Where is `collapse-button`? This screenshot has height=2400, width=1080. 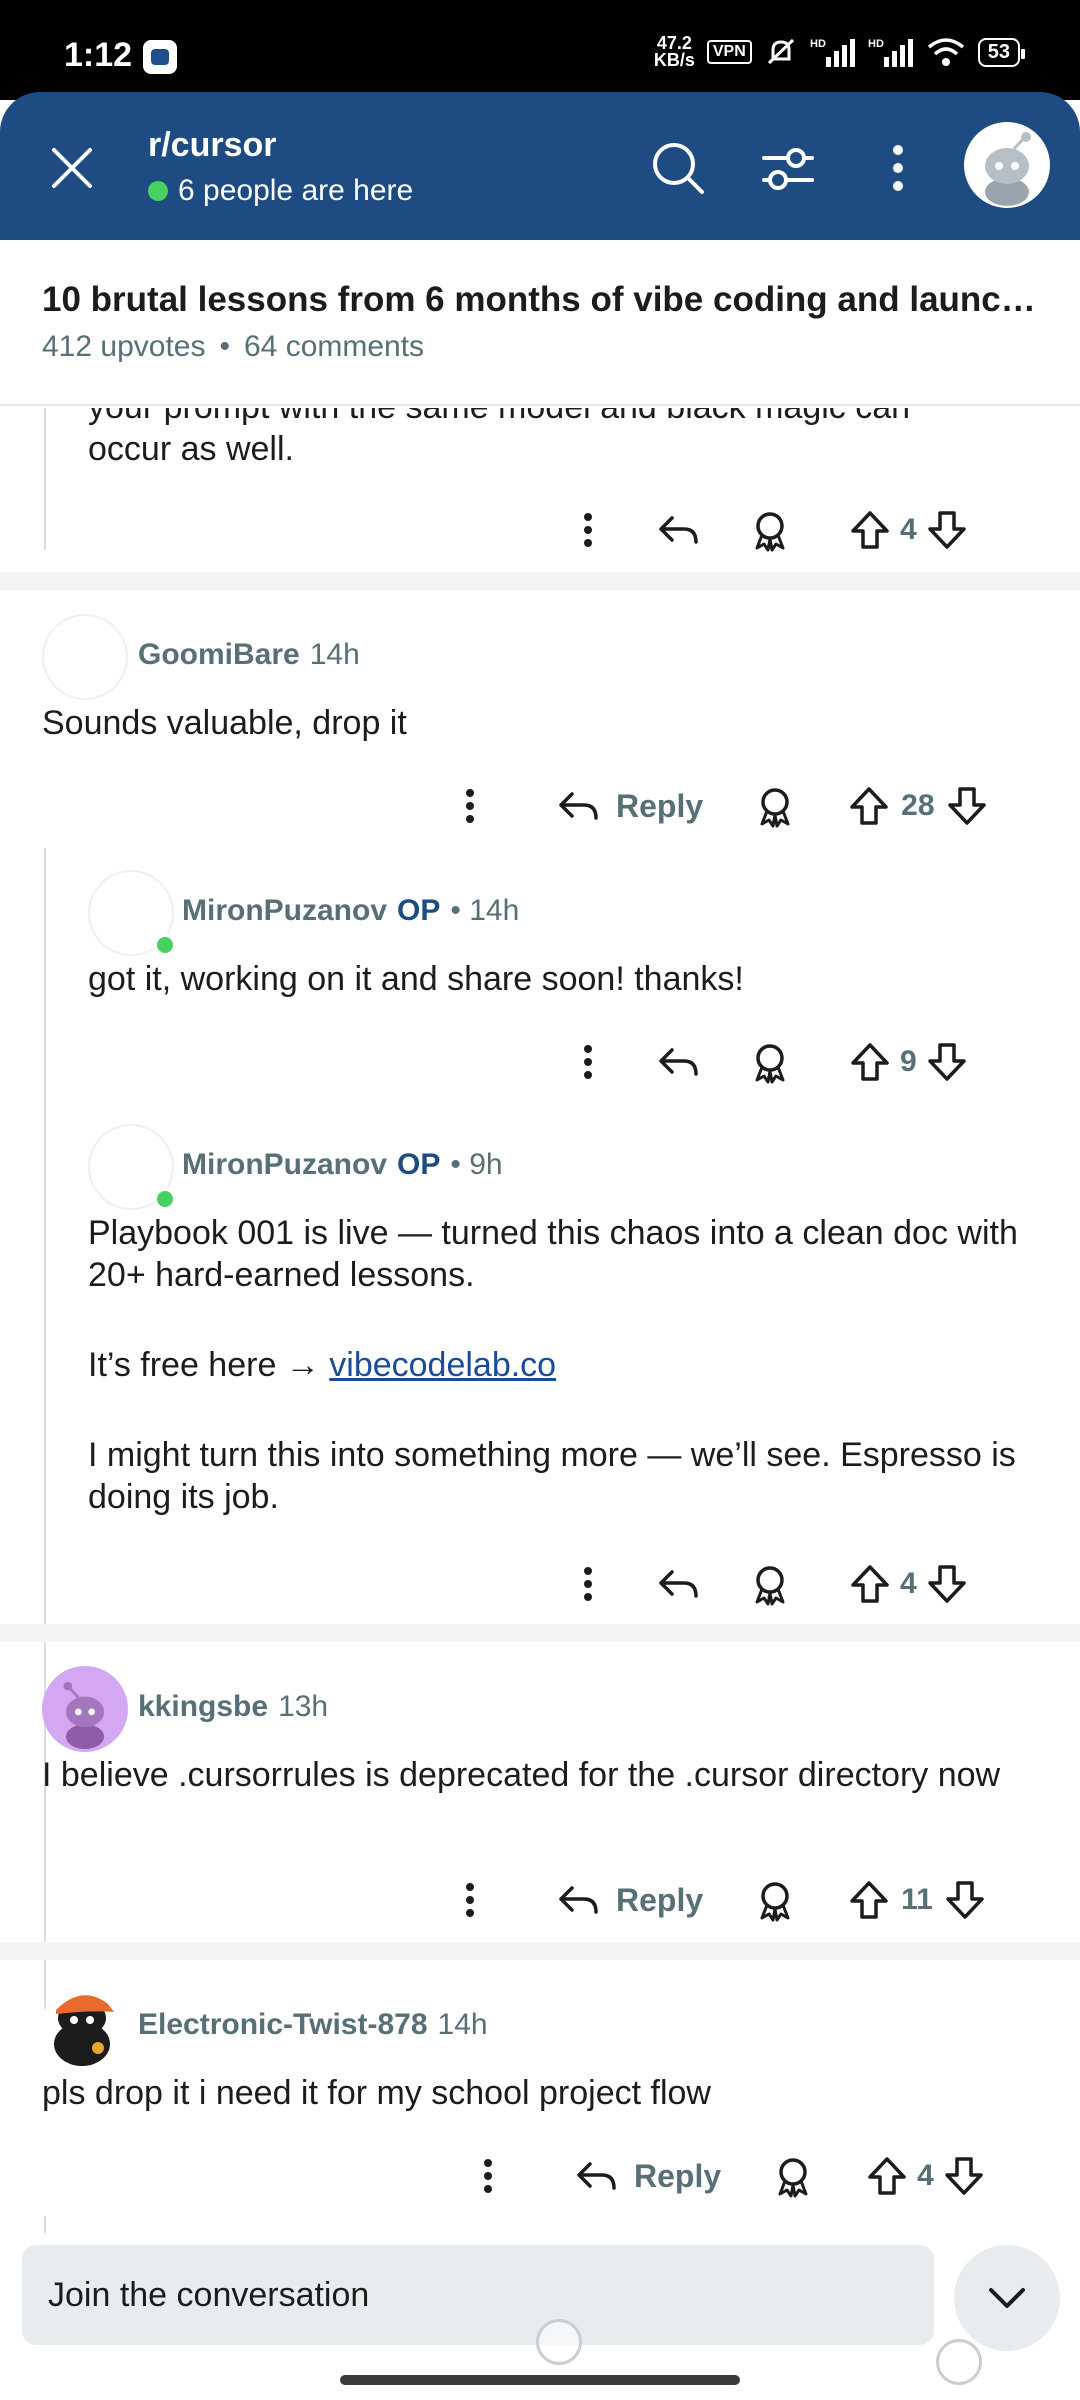 collapse-button is located at coordinates (1007, 2298).